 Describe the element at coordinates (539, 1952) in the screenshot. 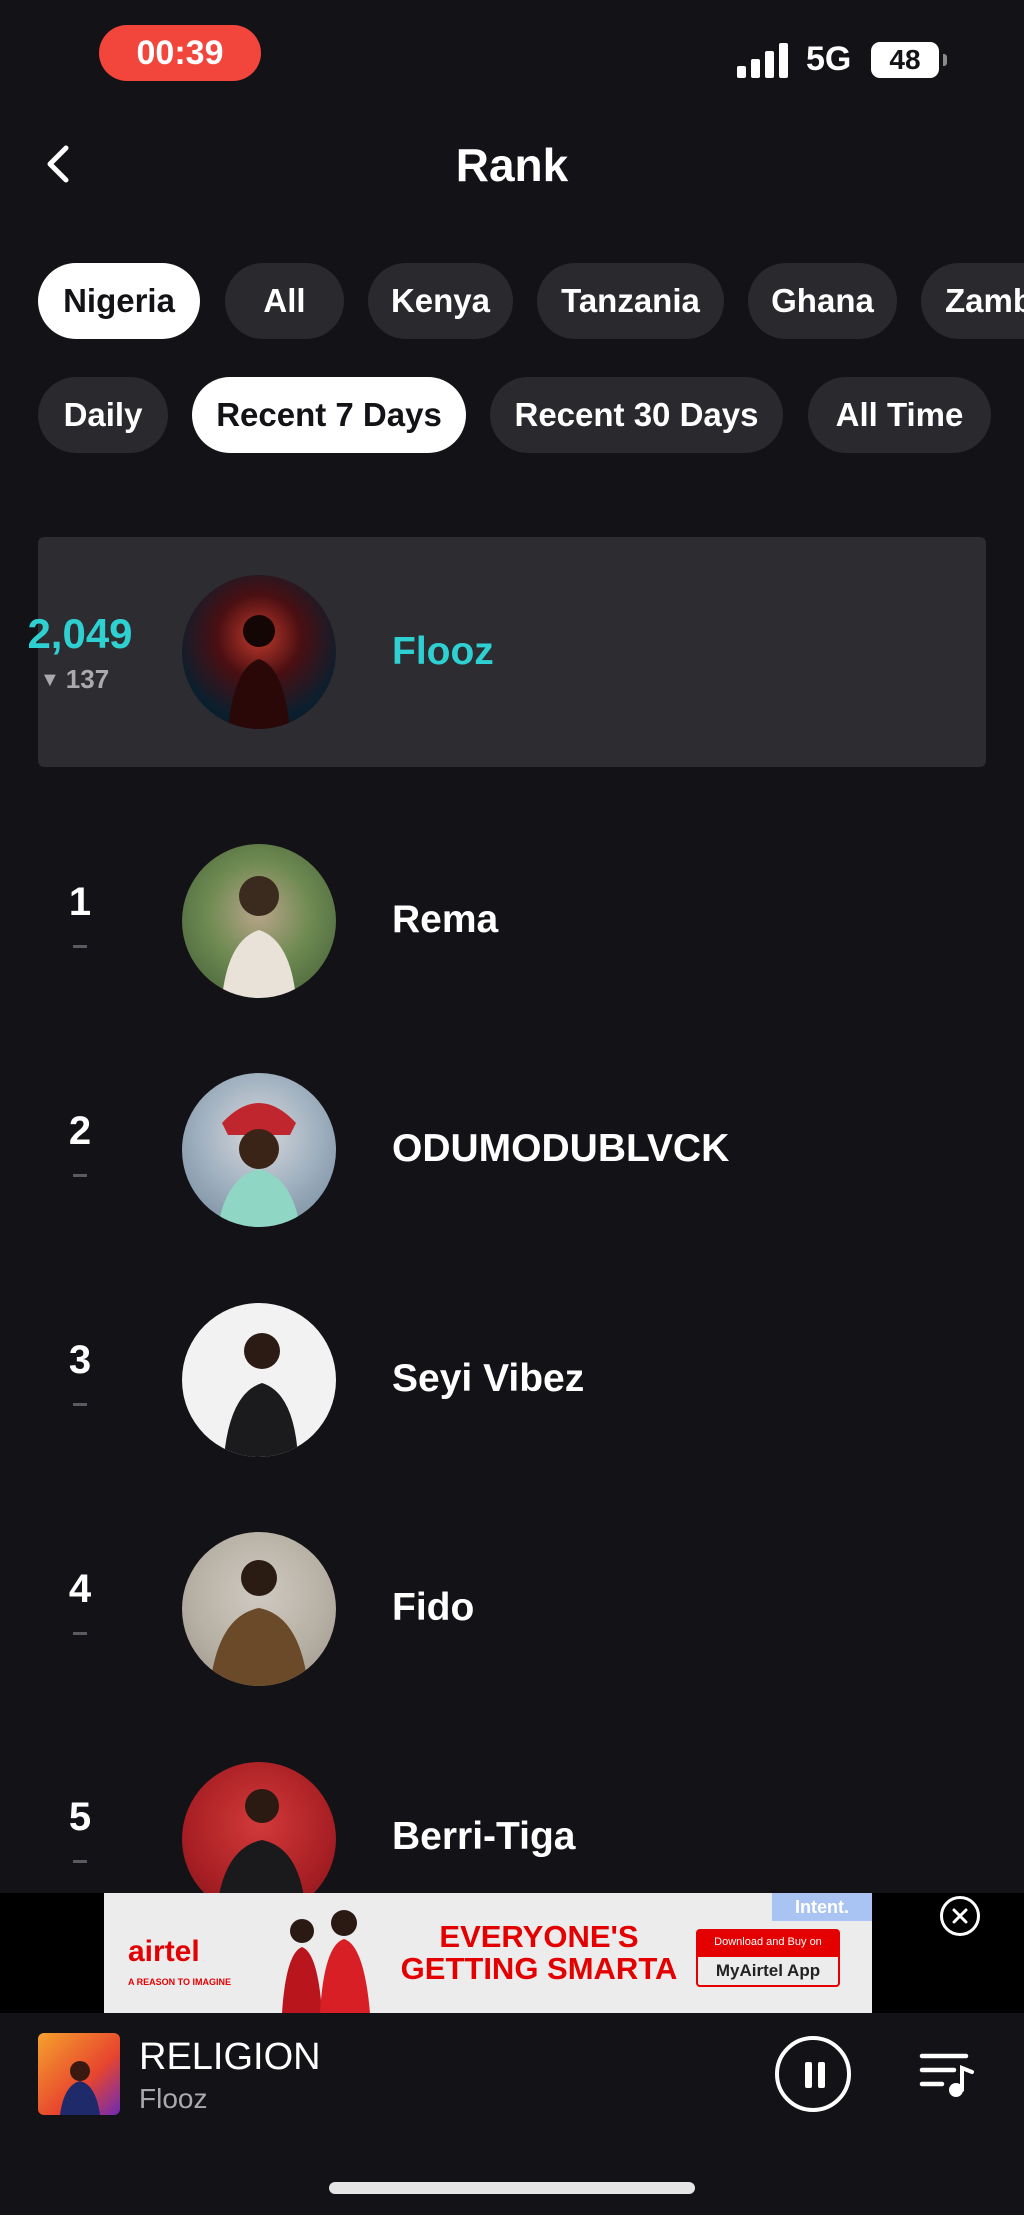

I see `ad-headline: EVERYONE'S GETTING SMARTA` at that location.